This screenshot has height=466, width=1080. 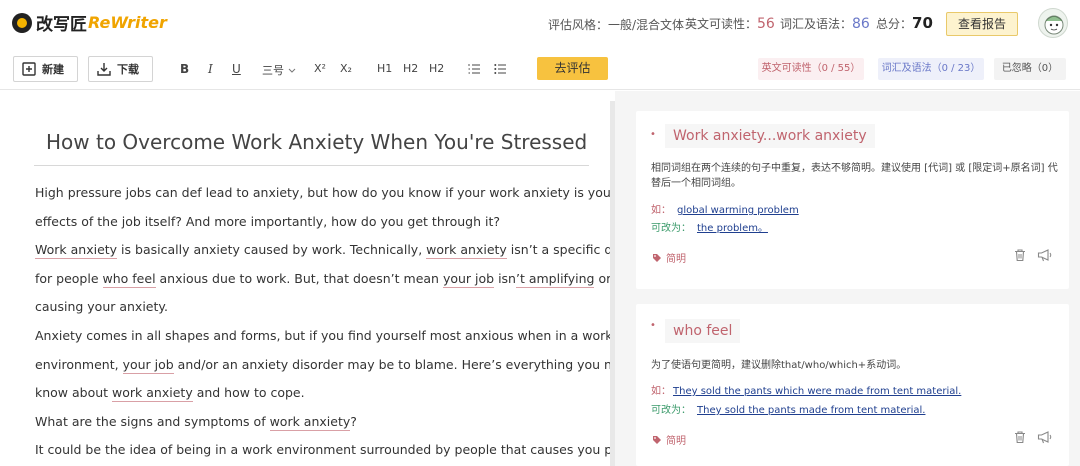 What do you see at coordinates (346, 68) in the screenshot?
I see `subscript-button: X₂` at bounding box center [346, 68].